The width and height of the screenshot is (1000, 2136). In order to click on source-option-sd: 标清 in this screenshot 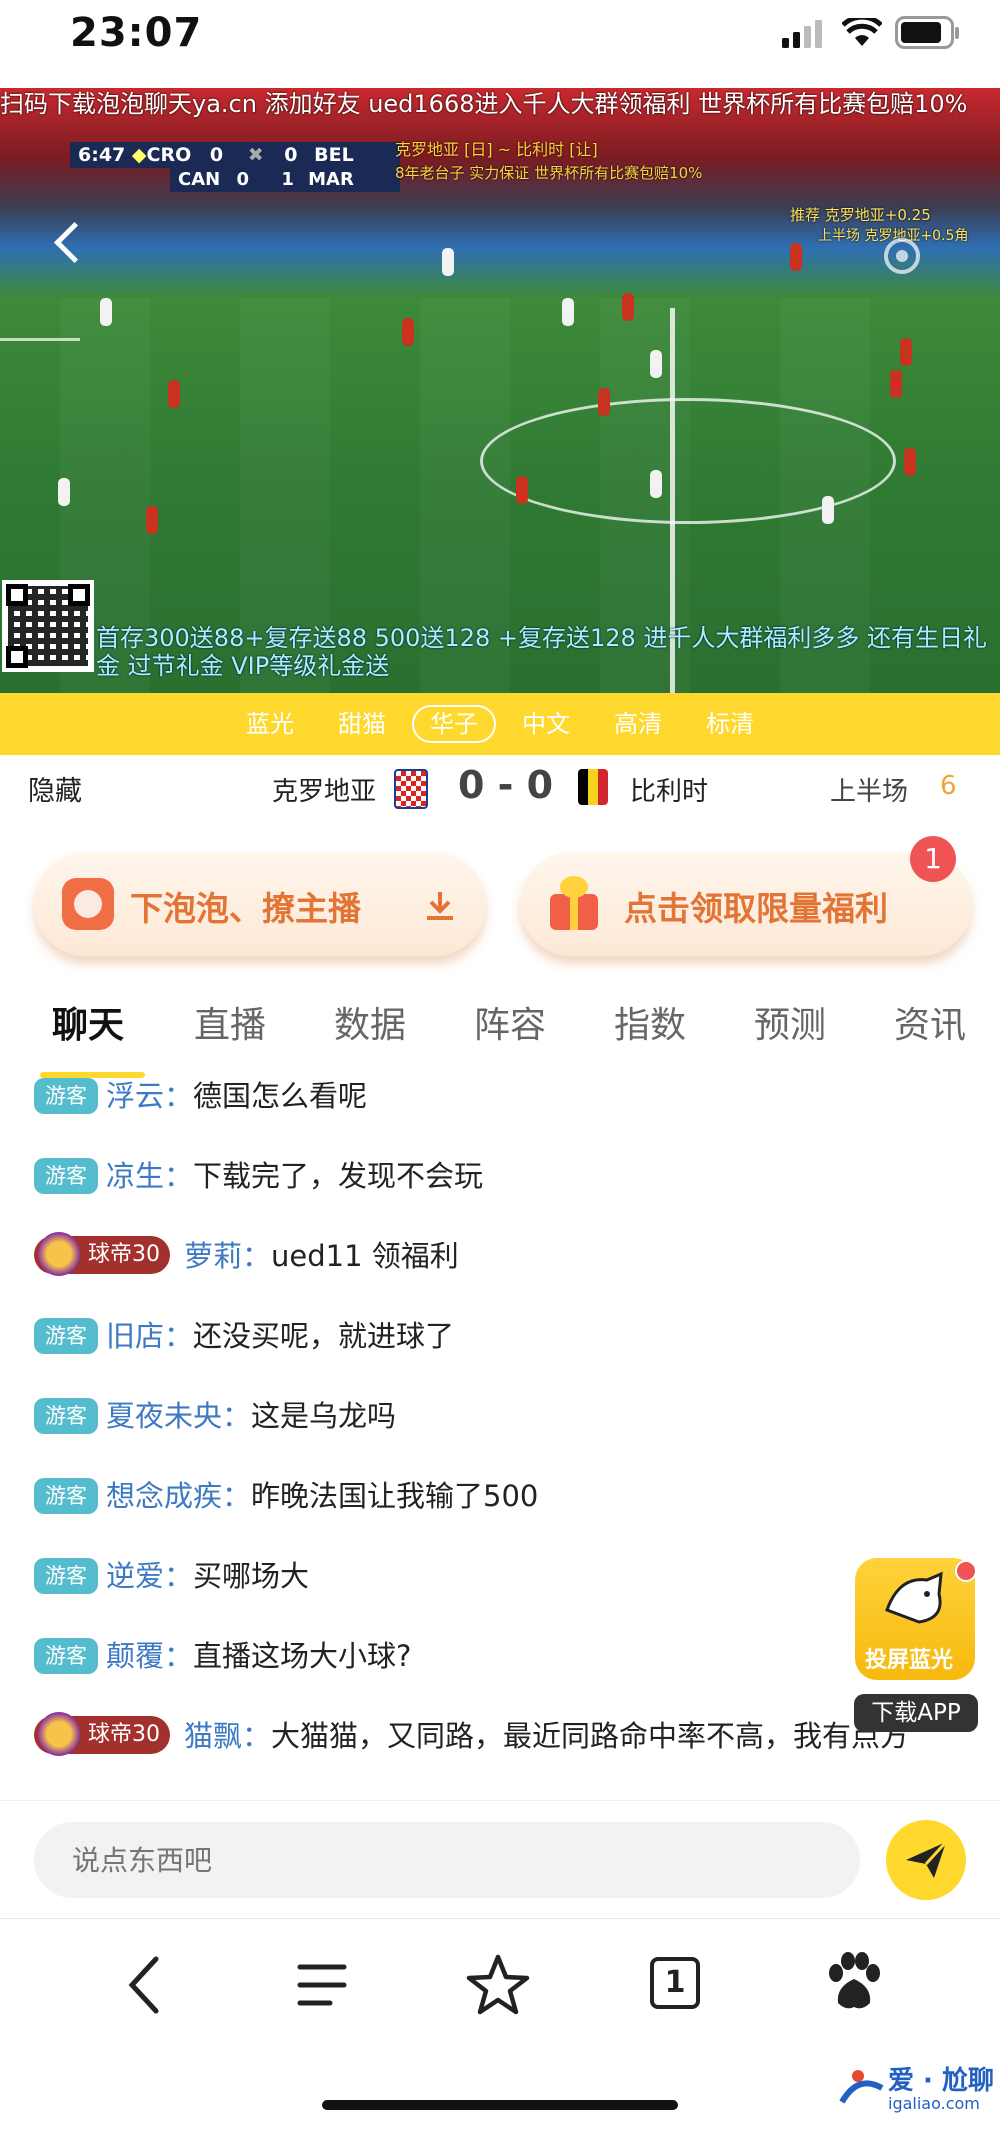, I will do `click(730, 724)`.